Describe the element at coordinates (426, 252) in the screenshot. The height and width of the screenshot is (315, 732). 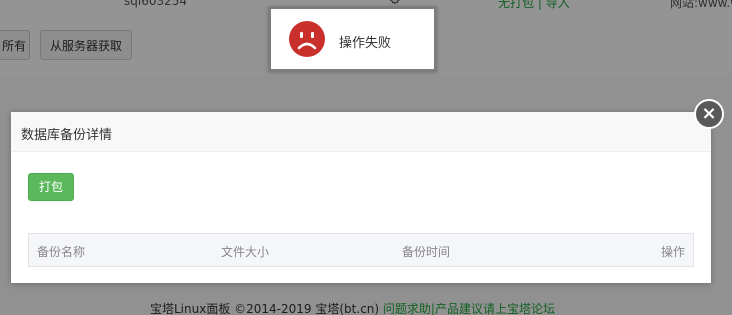
I see `column-header-backup-time: 备份时间` at that location.